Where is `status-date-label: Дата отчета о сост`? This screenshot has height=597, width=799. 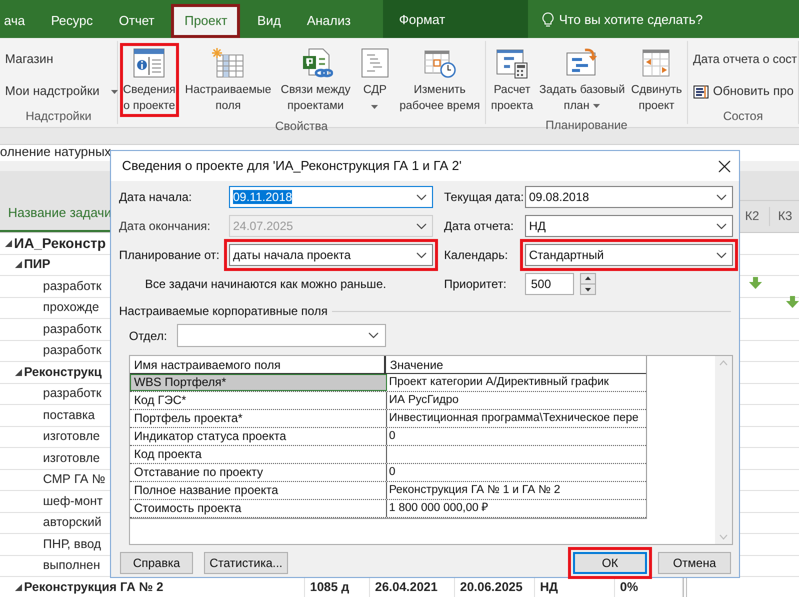 status-date-label: Дата отчета о сост is located at coordinates (745, 59).